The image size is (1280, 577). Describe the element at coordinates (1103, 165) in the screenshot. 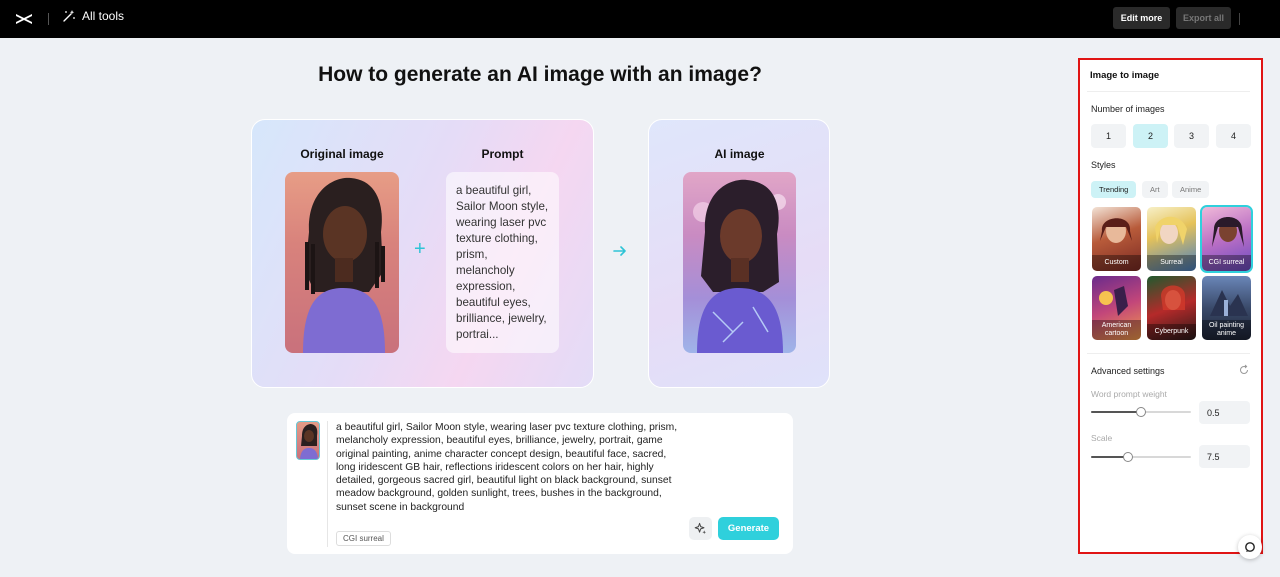

I see `styles-label: Styles` at that location.